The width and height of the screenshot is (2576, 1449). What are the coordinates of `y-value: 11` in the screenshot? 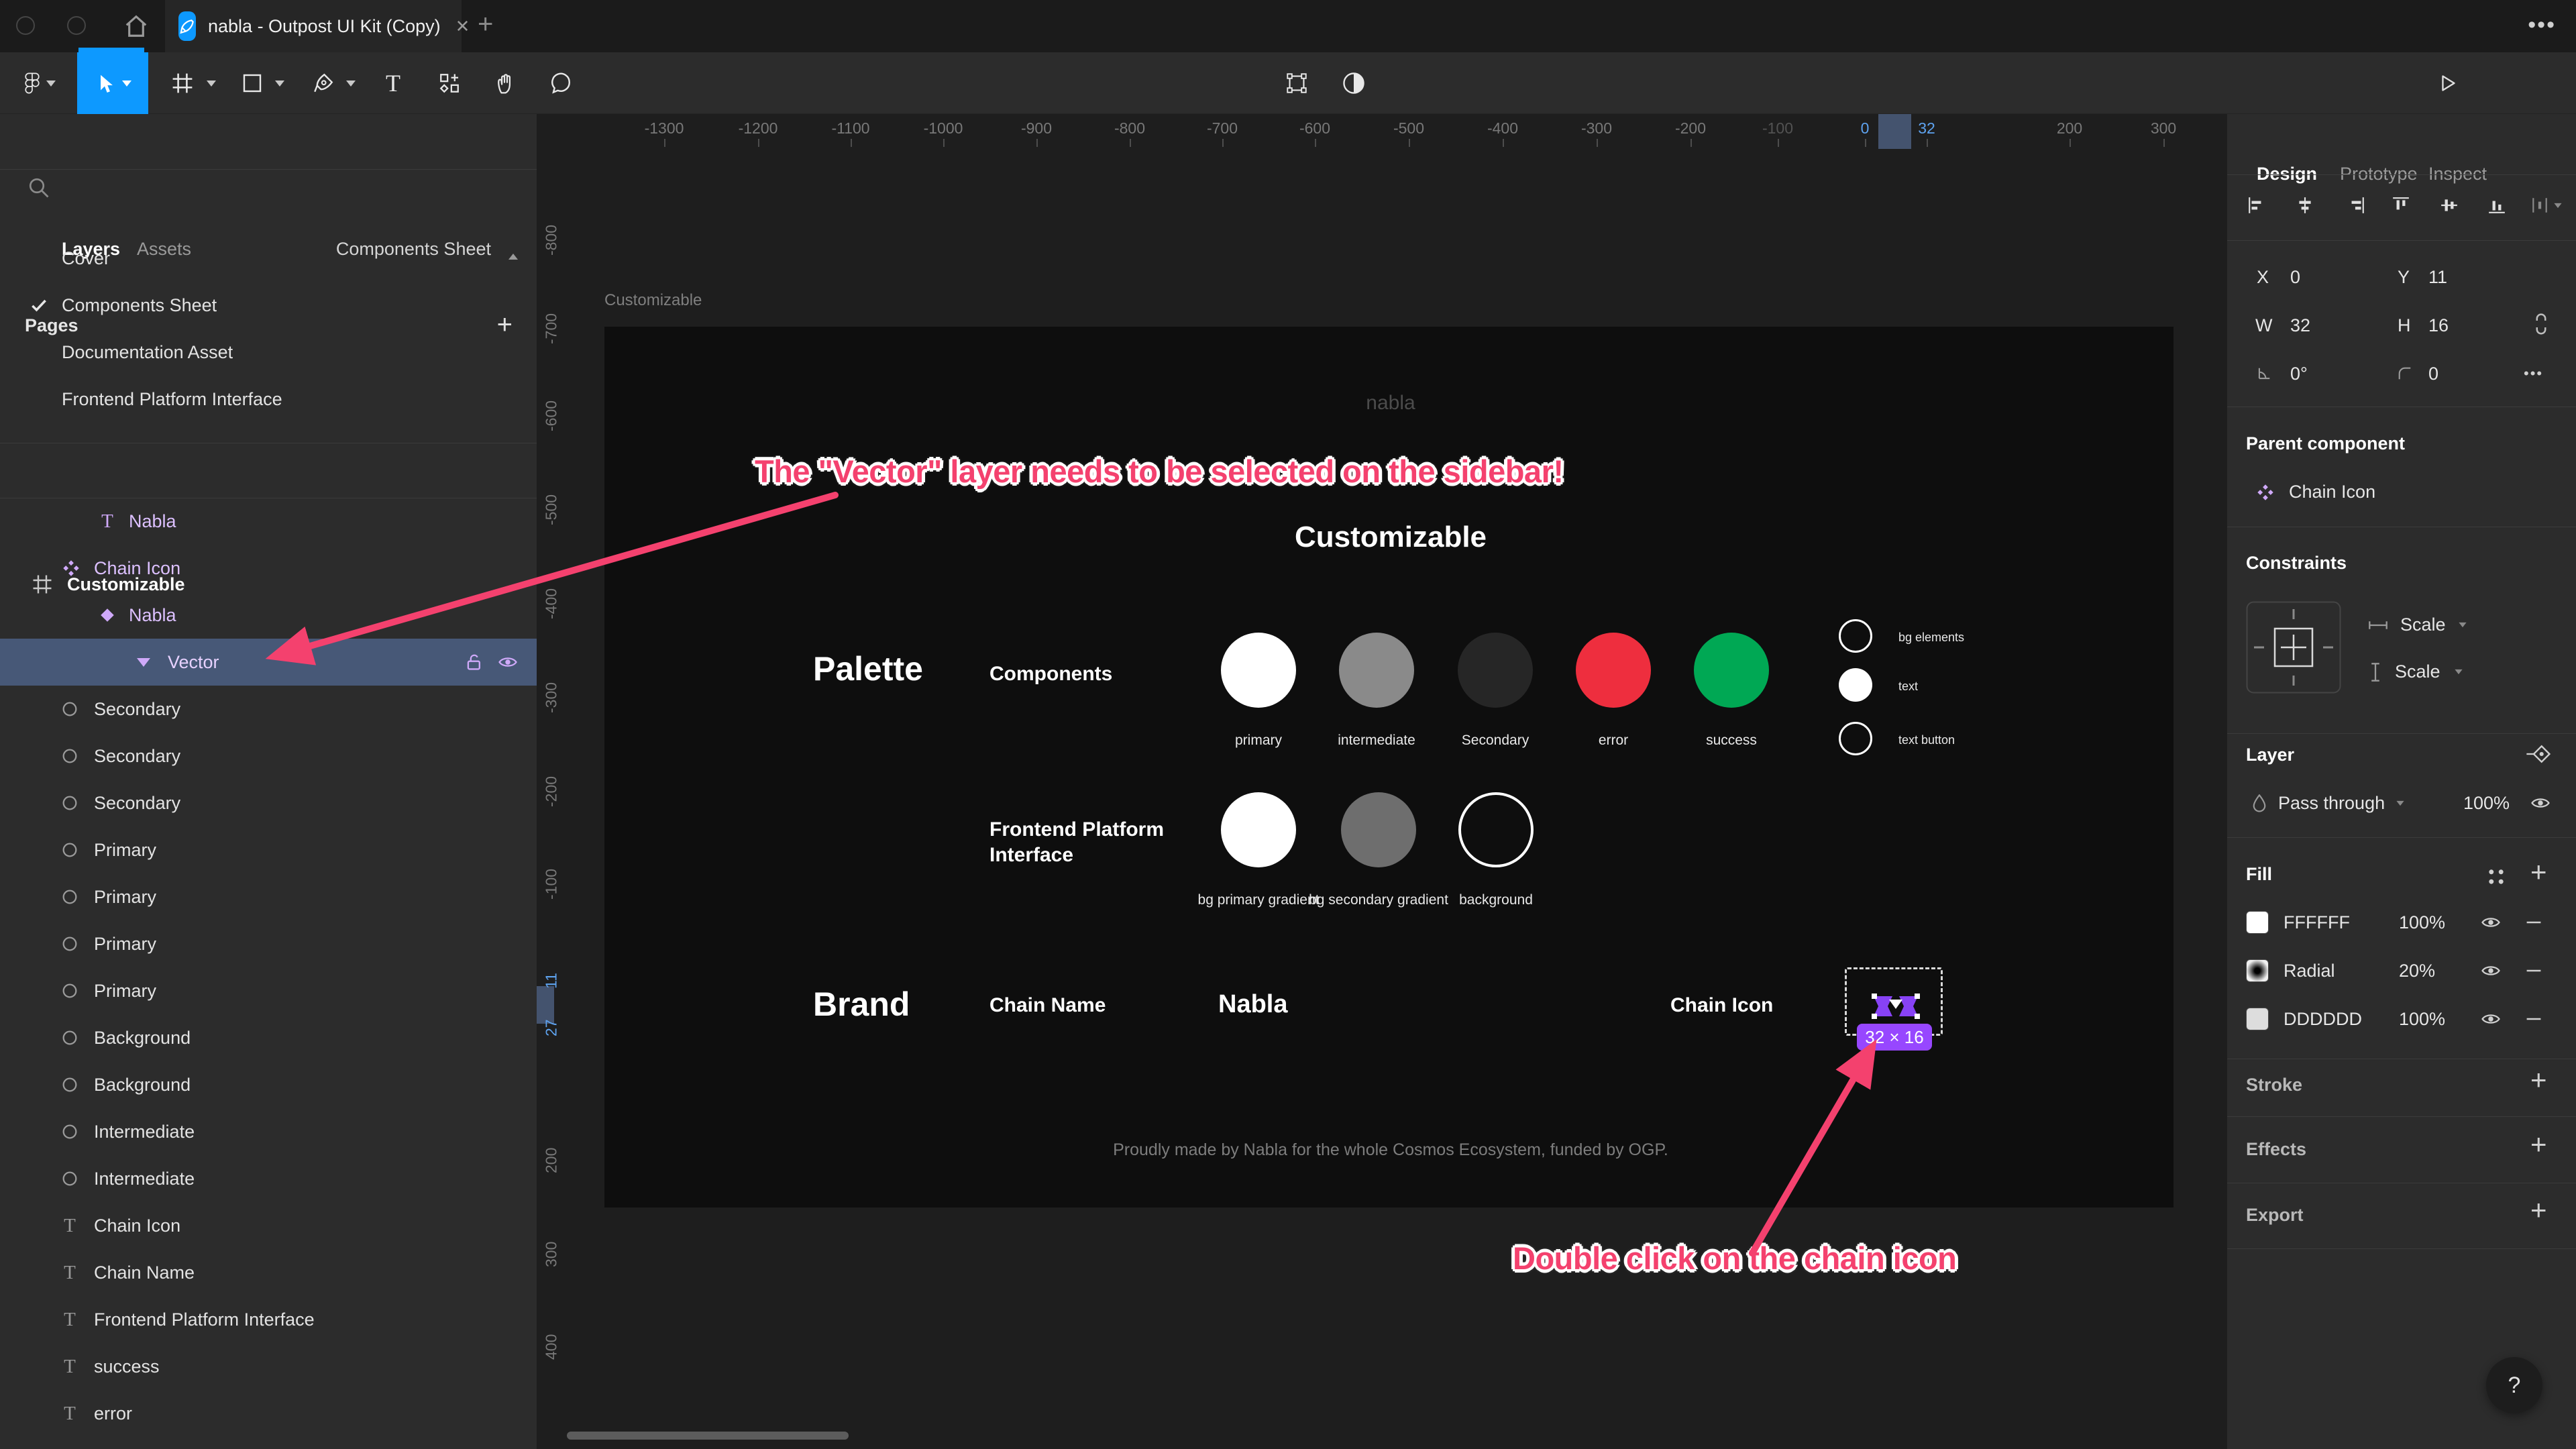 It's located at (2437, 277).